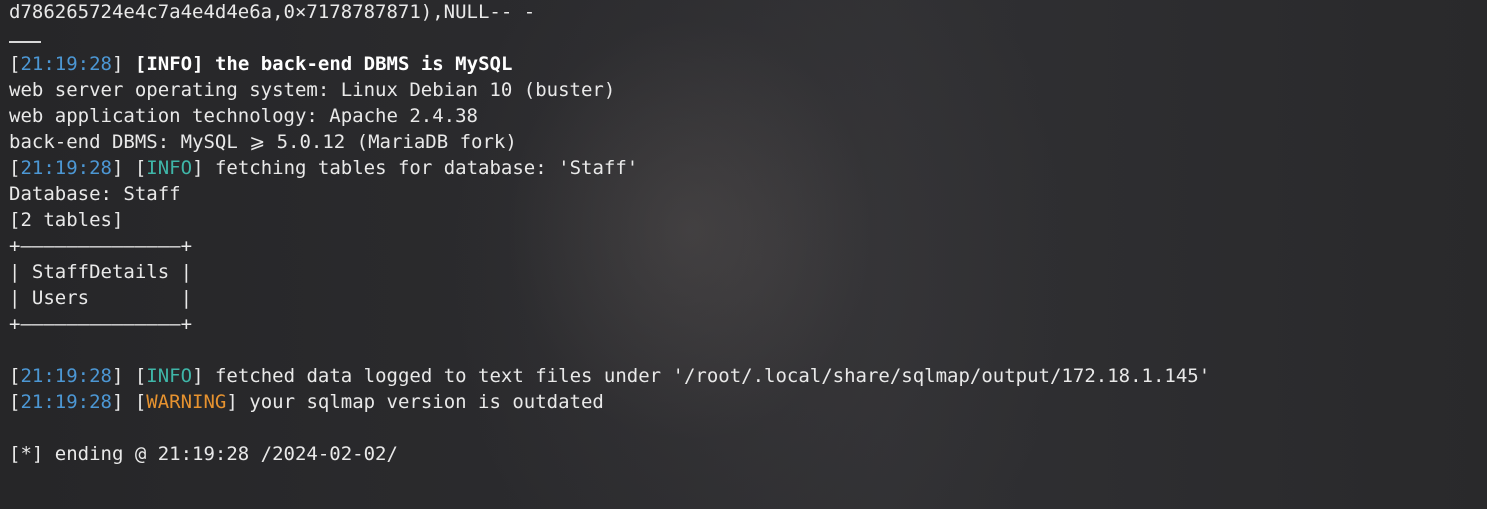  Describe the element at coordinates (203, 454) in the screenshot. I see `ending-text: [*] ending @ 21:19:28 /2024-02-02/` at that location.